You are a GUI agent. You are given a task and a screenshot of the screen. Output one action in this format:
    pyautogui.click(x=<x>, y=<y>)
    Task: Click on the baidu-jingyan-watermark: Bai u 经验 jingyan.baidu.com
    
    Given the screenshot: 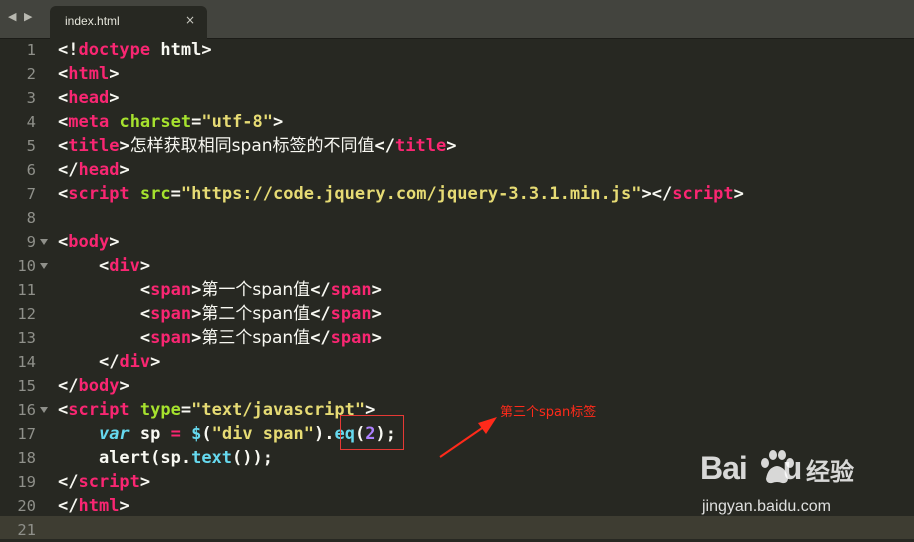 What is the action you would take?
    pyautogui.click(x=800, y=485)
    